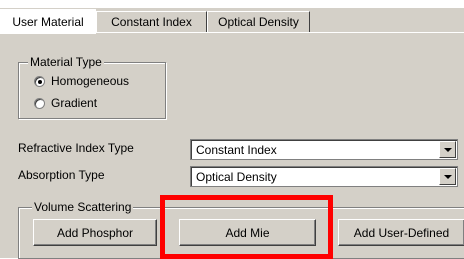 This screenshot has height=259, width=464. What do you see at coordinates (76, 148) in the screenshot?
I see `refractive-index-label: Refractive Index Type` at bounding box center [76, 148].